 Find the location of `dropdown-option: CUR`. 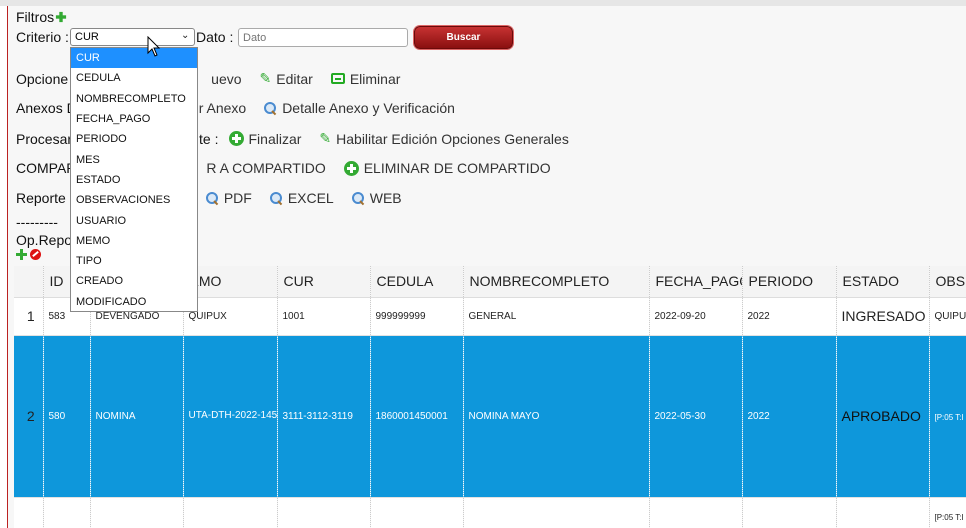

dropdown-option: CUR is located at coordinates (134, 58).